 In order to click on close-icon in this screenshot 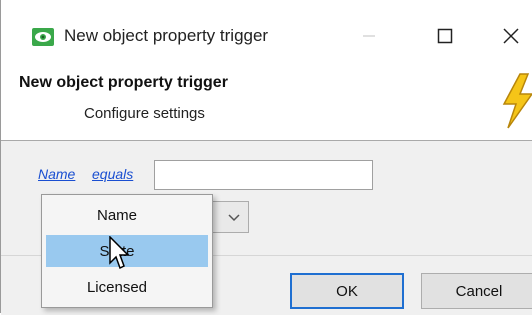, I will do `click(511, 36)`.